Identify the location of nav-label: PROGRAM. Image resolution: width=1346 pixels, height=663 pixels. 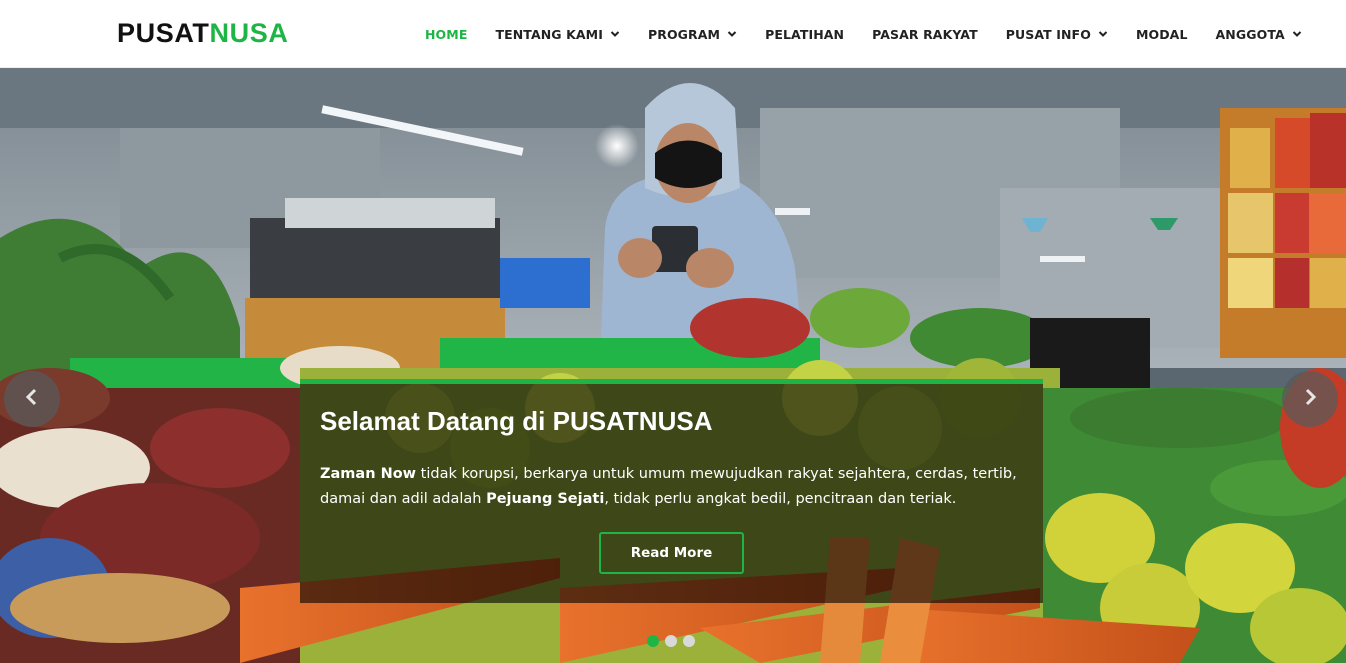
(684, 34).